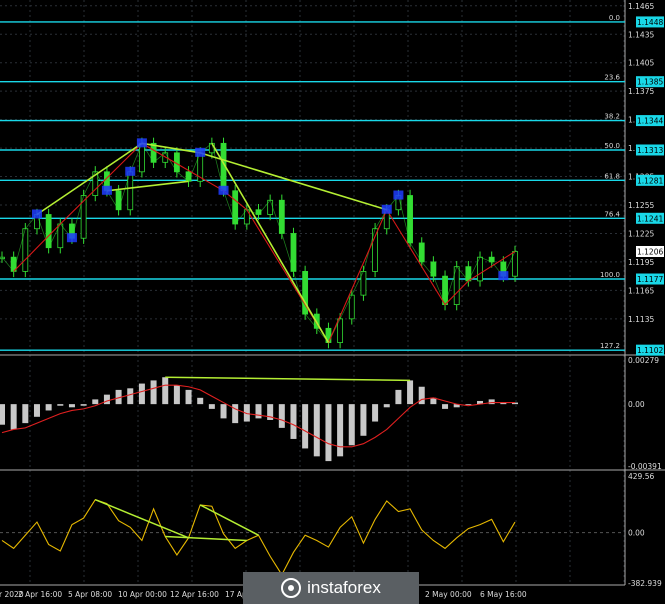  I want to click on fib-value-label: 1.1281, so click(650, 180).